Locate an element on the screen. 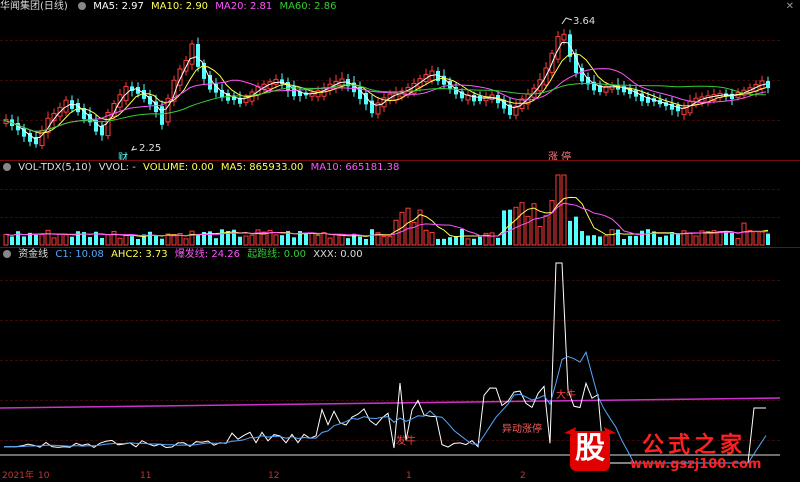 The width and height of the screenshot is (800, 482). date-2: 2 is located at coordinates (523, 476).